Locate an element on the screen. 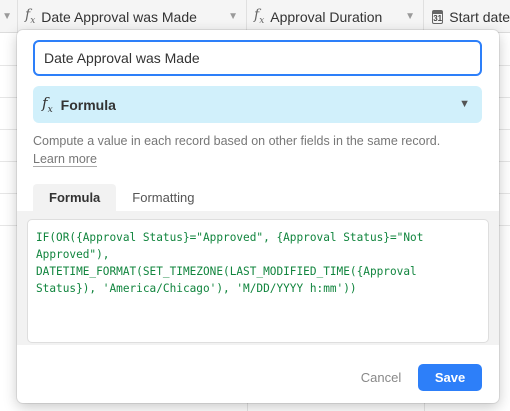 The width and height of the screenshot is (510, 411). field-type-select: fx Formula ▼ is located at coordinates (257, 104).